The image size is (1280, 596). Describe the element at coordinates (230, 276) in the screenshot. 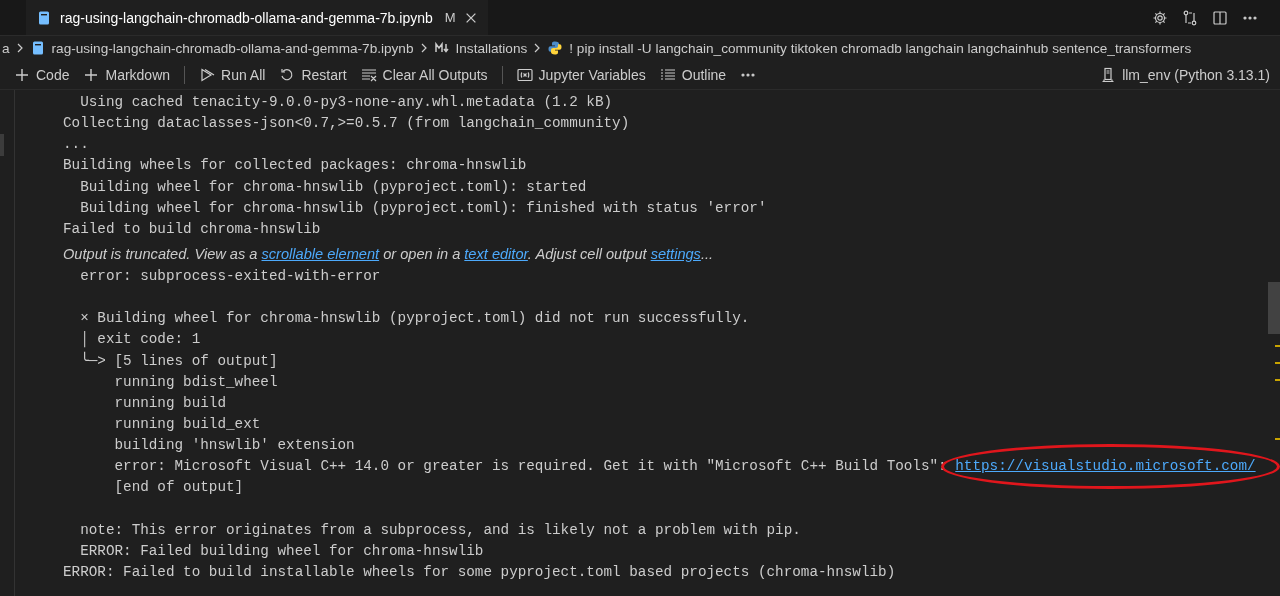

I see `output-line: error: subprocess-exited-with-error` at that location.